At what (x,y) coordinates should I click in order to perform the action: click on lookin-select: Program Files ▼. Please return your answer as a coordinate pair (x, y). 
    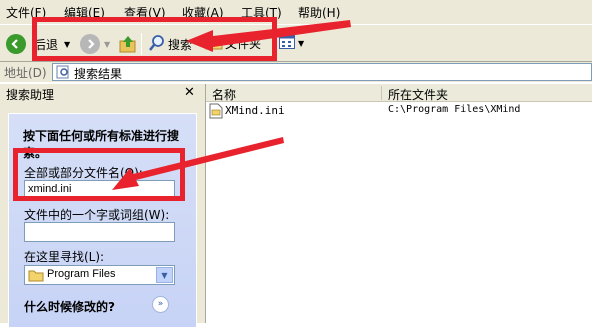
    Looking at the image, I should click on (99, 275).